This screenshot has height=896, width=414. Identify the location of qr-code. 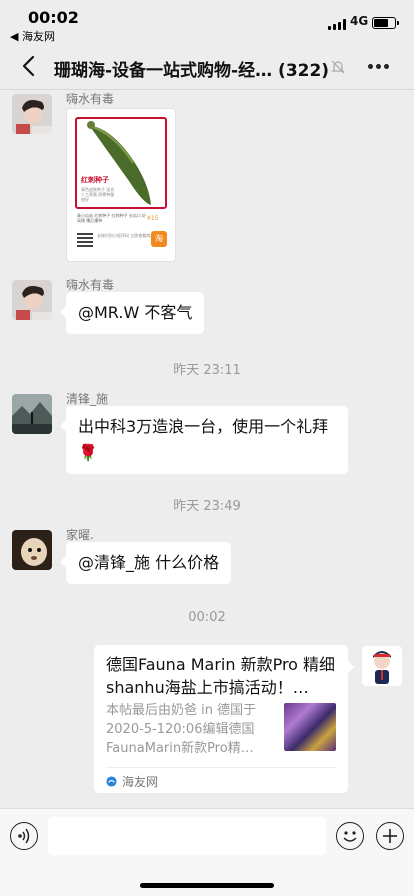
(85, 239).